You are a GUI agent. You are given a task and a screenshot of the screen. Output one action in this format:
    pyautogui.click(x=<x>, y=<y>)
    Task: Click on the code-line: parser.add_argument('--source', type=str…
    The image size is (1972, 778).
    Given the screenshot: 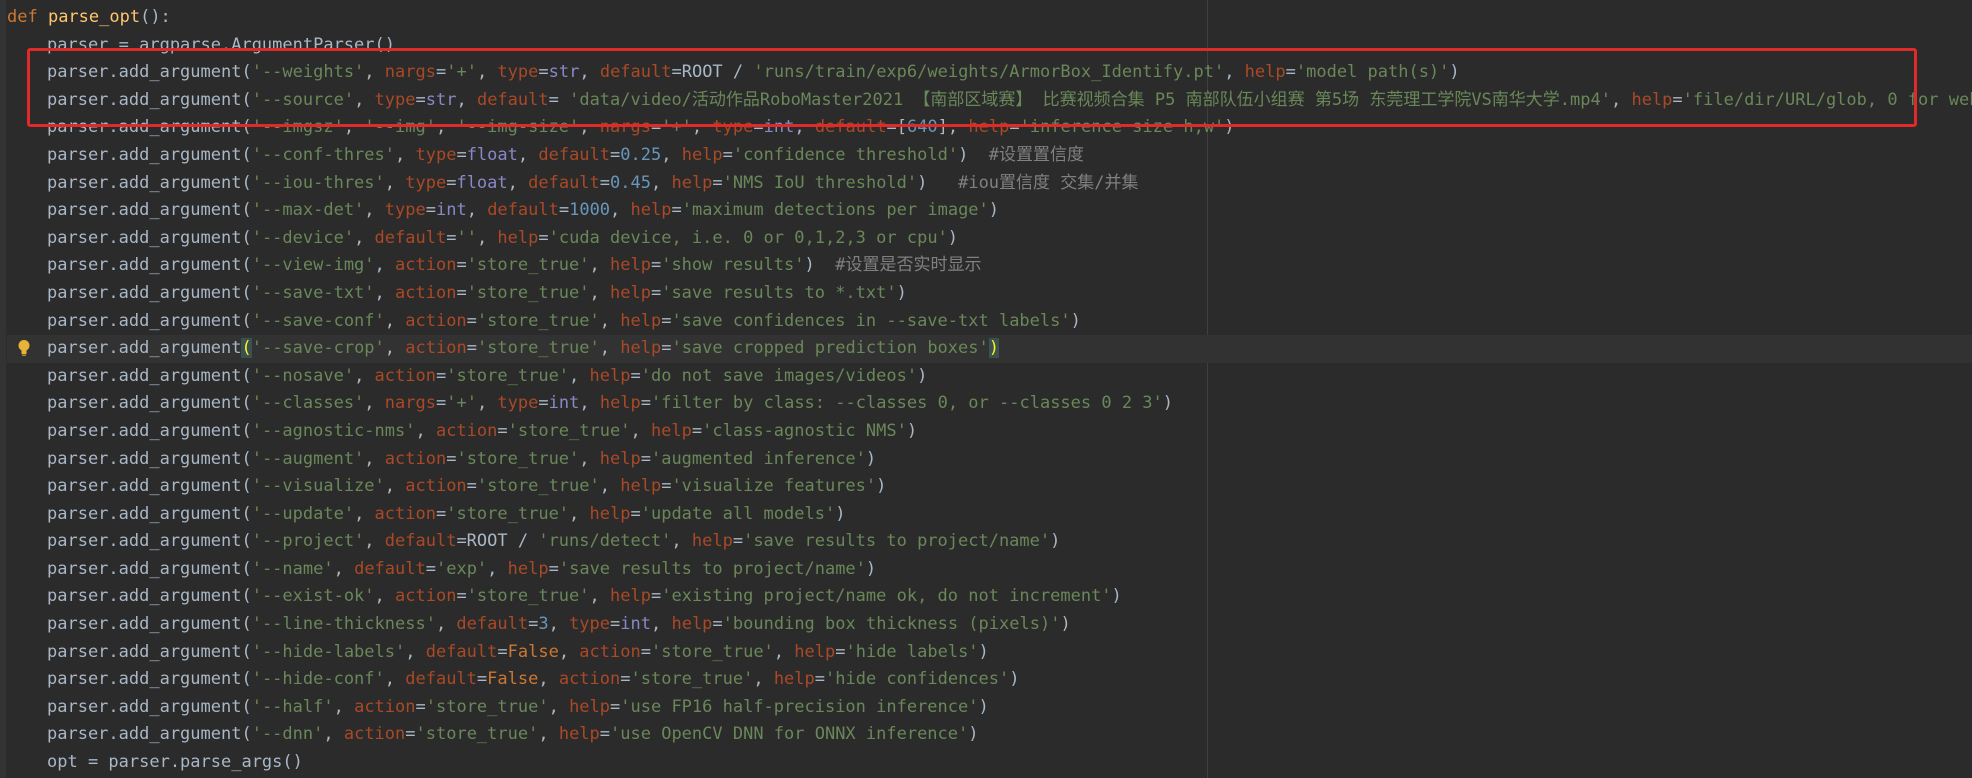 What is the action you would take?
    pyautogui.click(x=989, y=101)
    